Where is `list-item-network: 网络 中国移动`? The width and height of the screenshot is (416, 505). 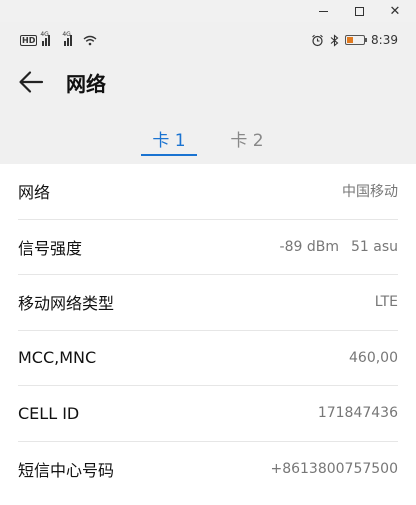 list-item-network: 网络 中国移动 is located at coordinates (208, 192).